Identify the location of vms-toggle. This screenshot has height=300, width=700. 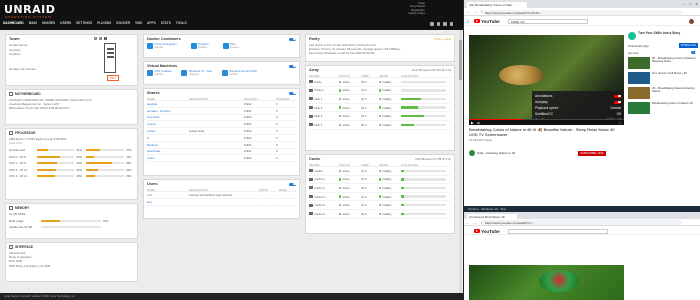
(292, 66).